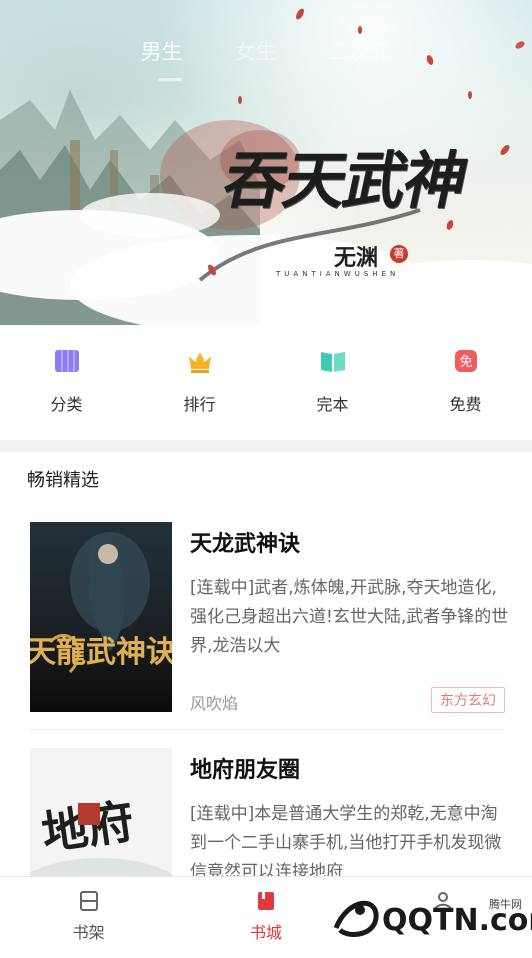  Describe the element at coordinates (443, 901) in the screenshot. I see `profile-icon` at that location.